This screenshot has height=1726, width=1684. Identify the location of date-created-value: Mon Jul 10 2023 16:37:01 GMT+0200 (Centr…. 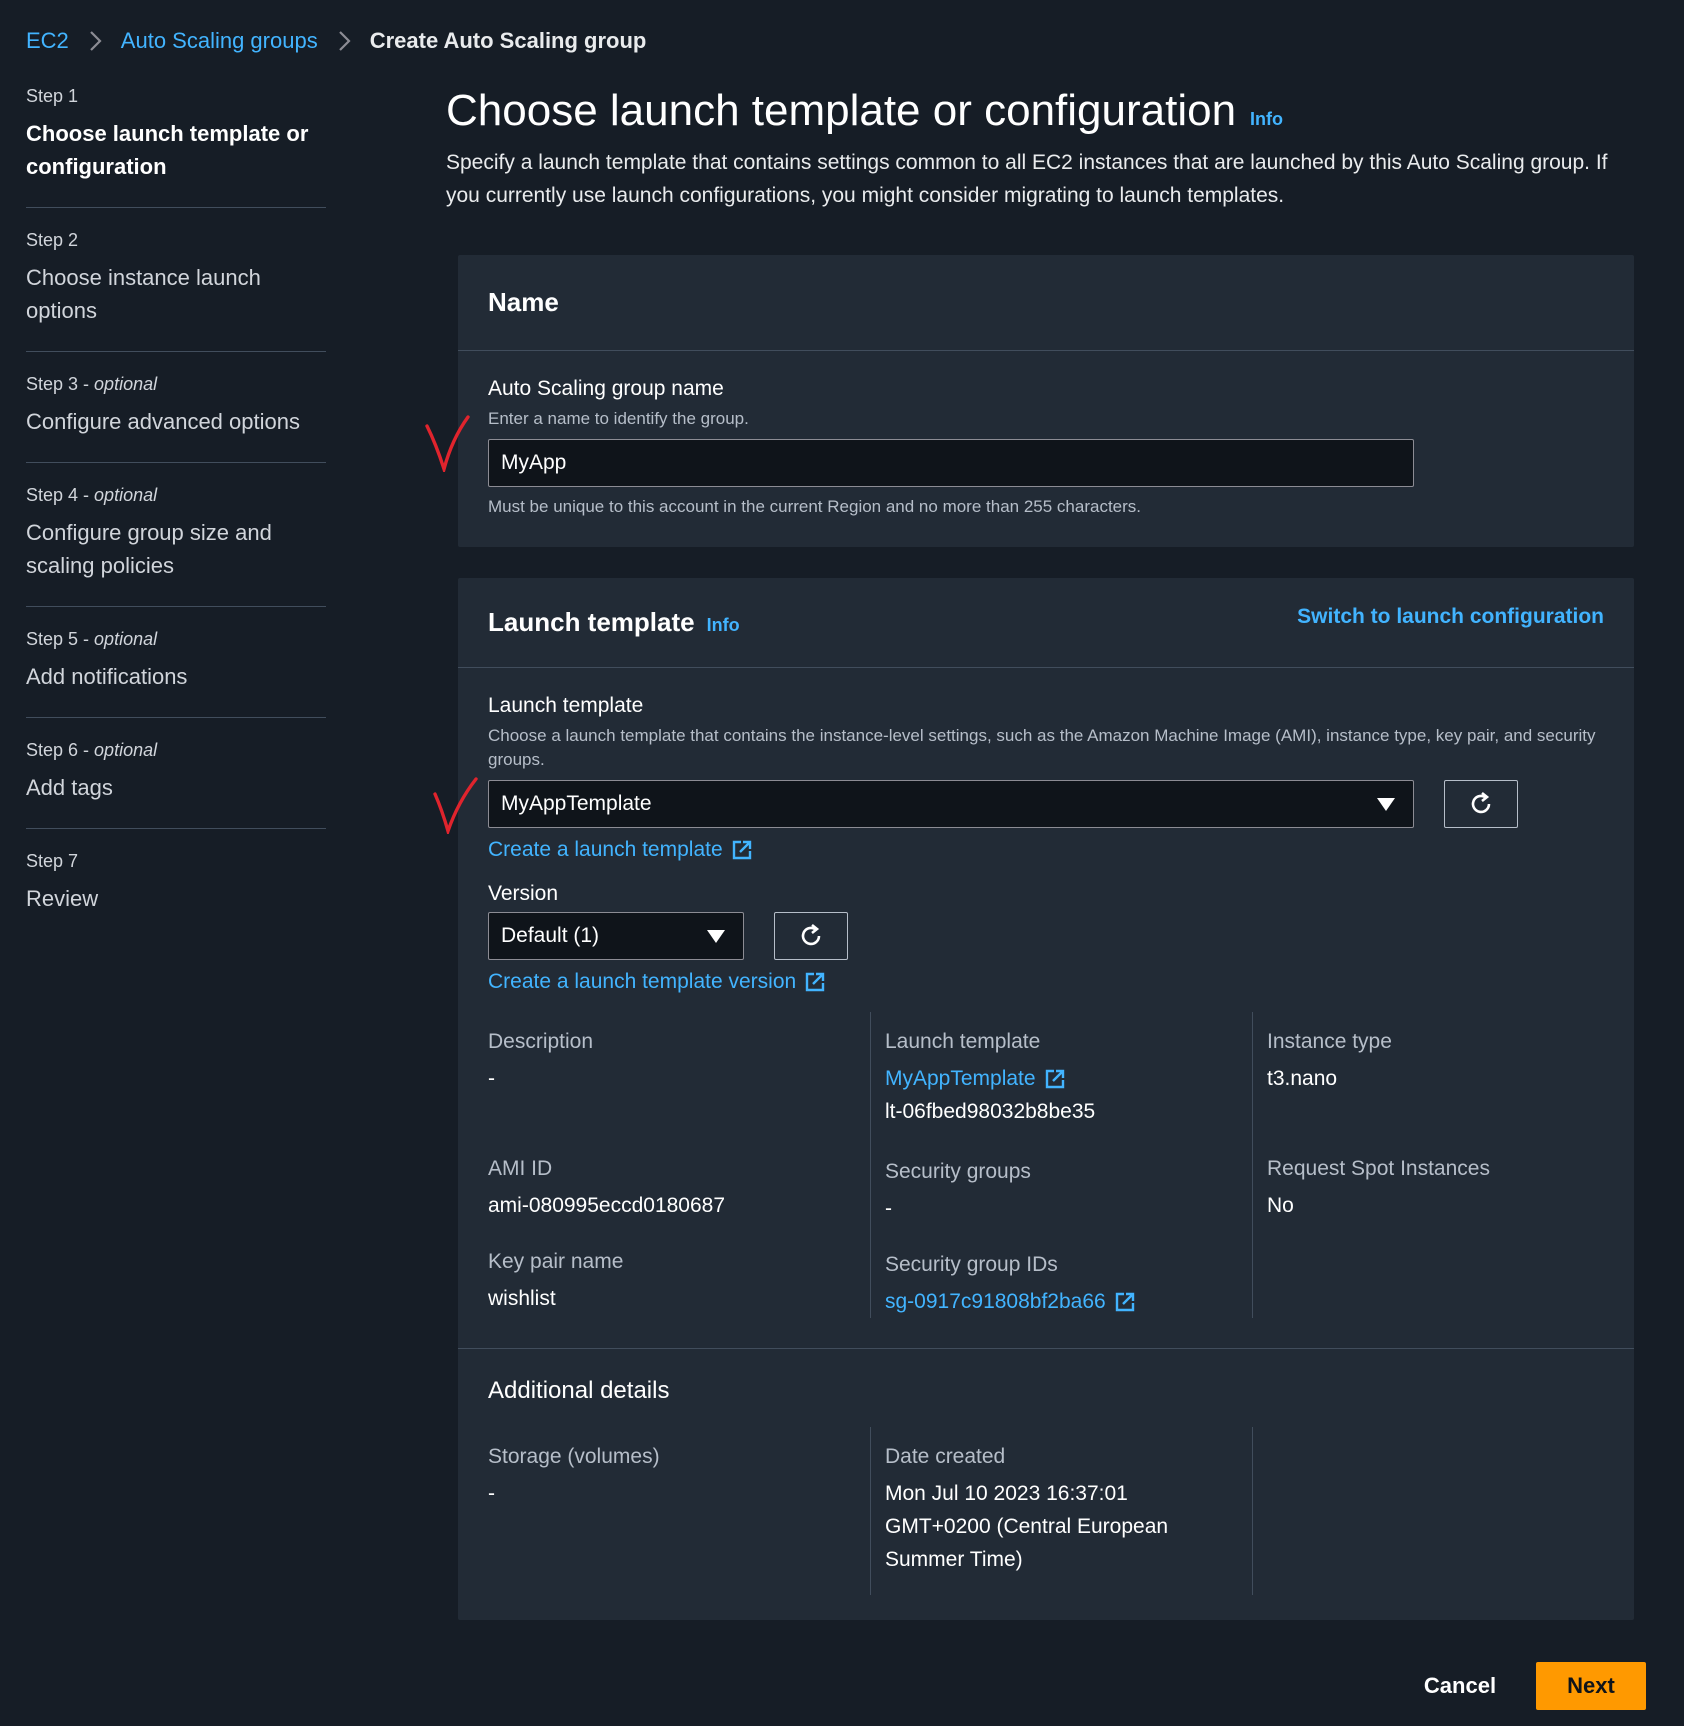
(1027, 1526).